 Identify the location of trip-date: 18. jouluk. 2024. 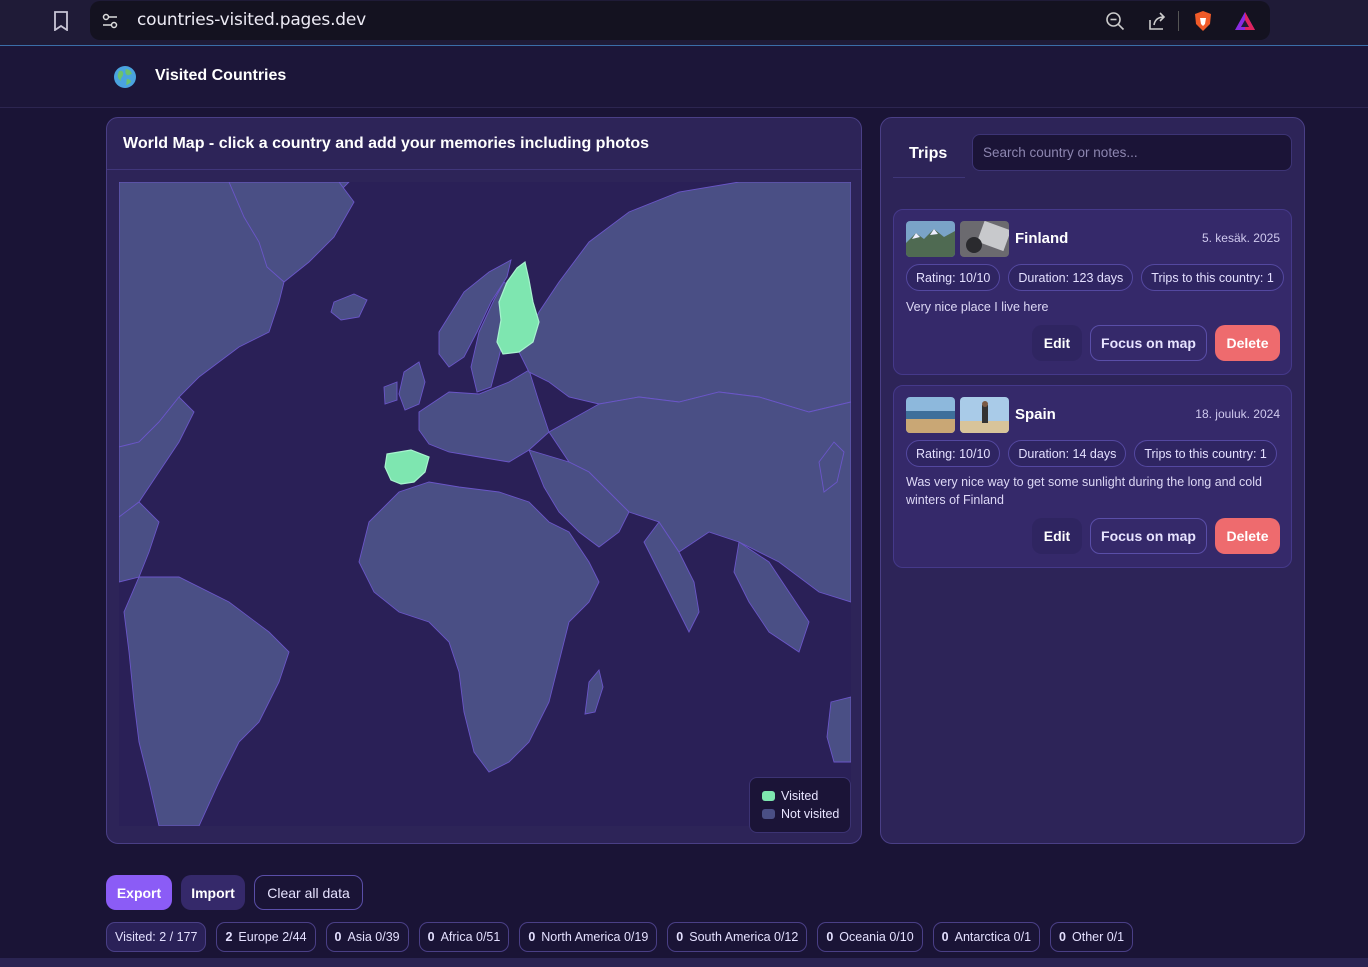
(1237, 414).